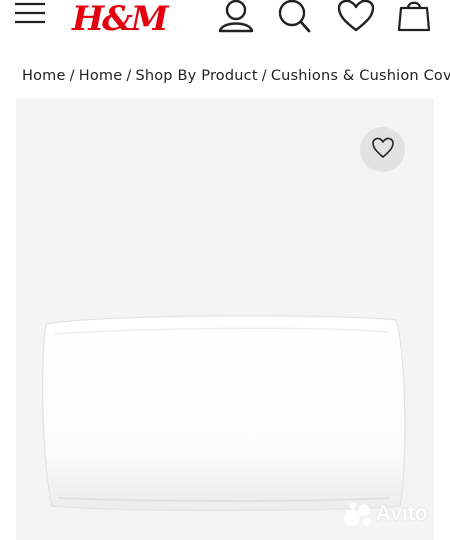  What do you see at coordinates (358, 514) in the screenshot?
I see `avito-logo-icon` at bounding box center [358, 514].